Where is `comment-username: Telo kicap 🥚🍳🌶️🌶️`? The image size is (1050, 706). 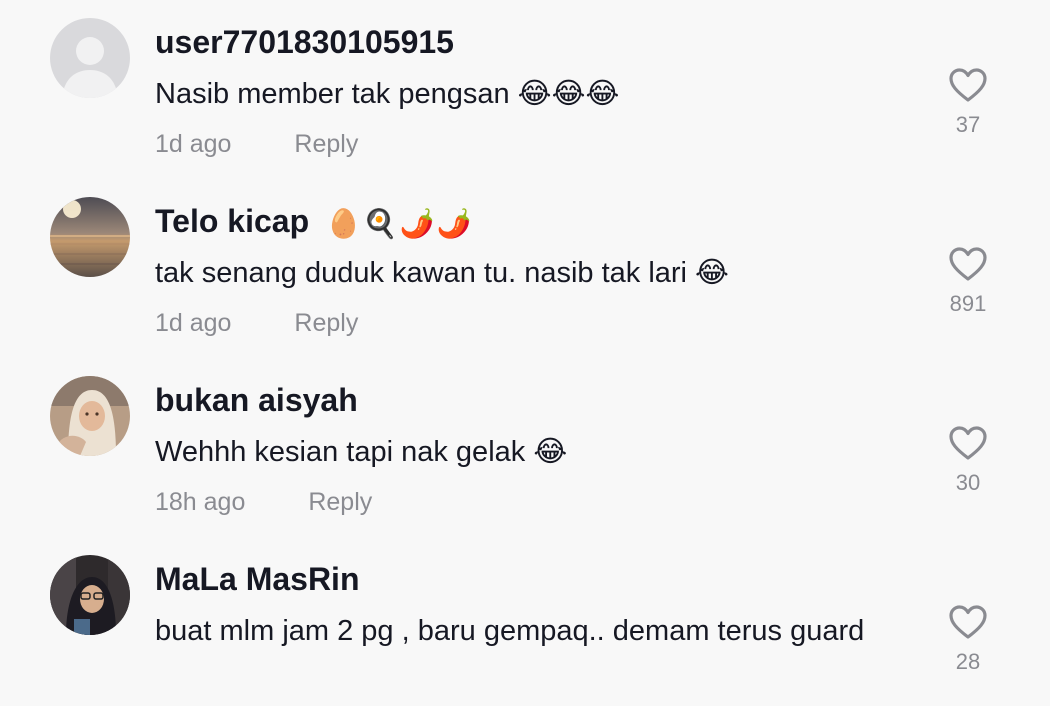 comment-username: Telo kicap 🥚🍳🌶️🌶️ is located at coordinates (314, 222).